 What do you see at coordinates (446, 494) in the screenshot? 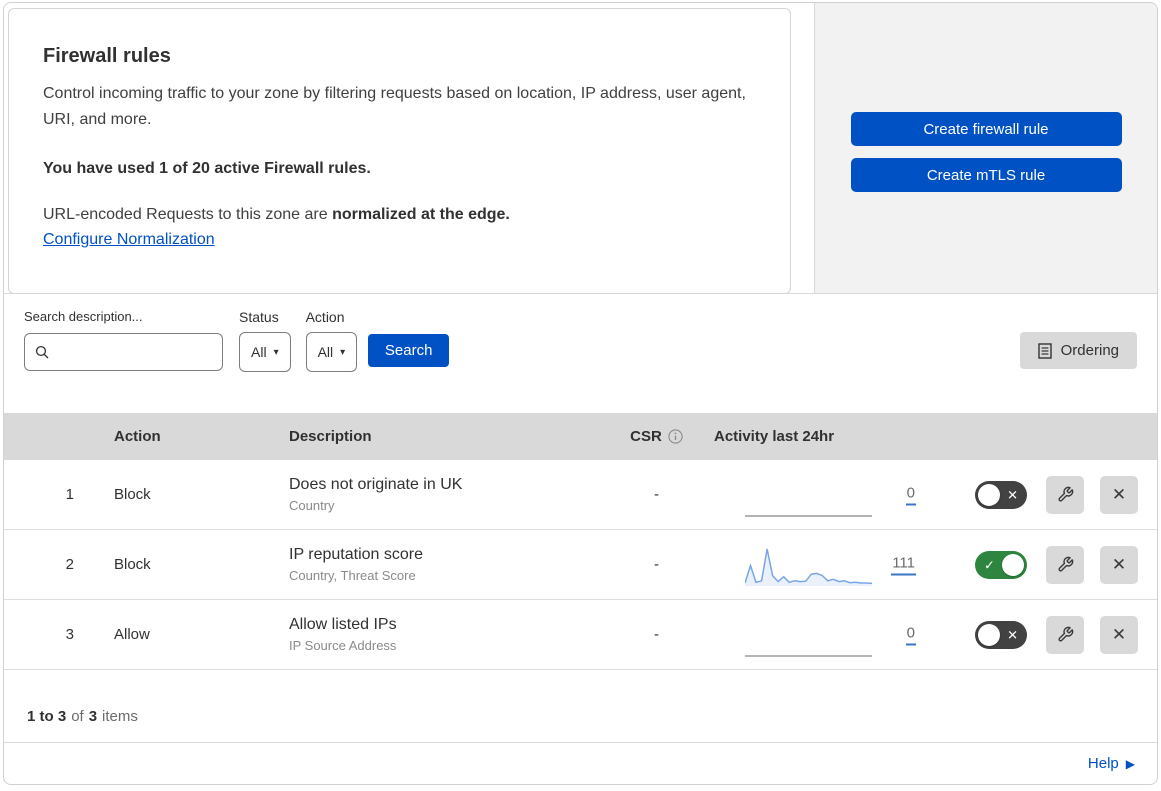
I see `rule-description-cell: Does not originate in UK Country` at bounding box center [446, 494].